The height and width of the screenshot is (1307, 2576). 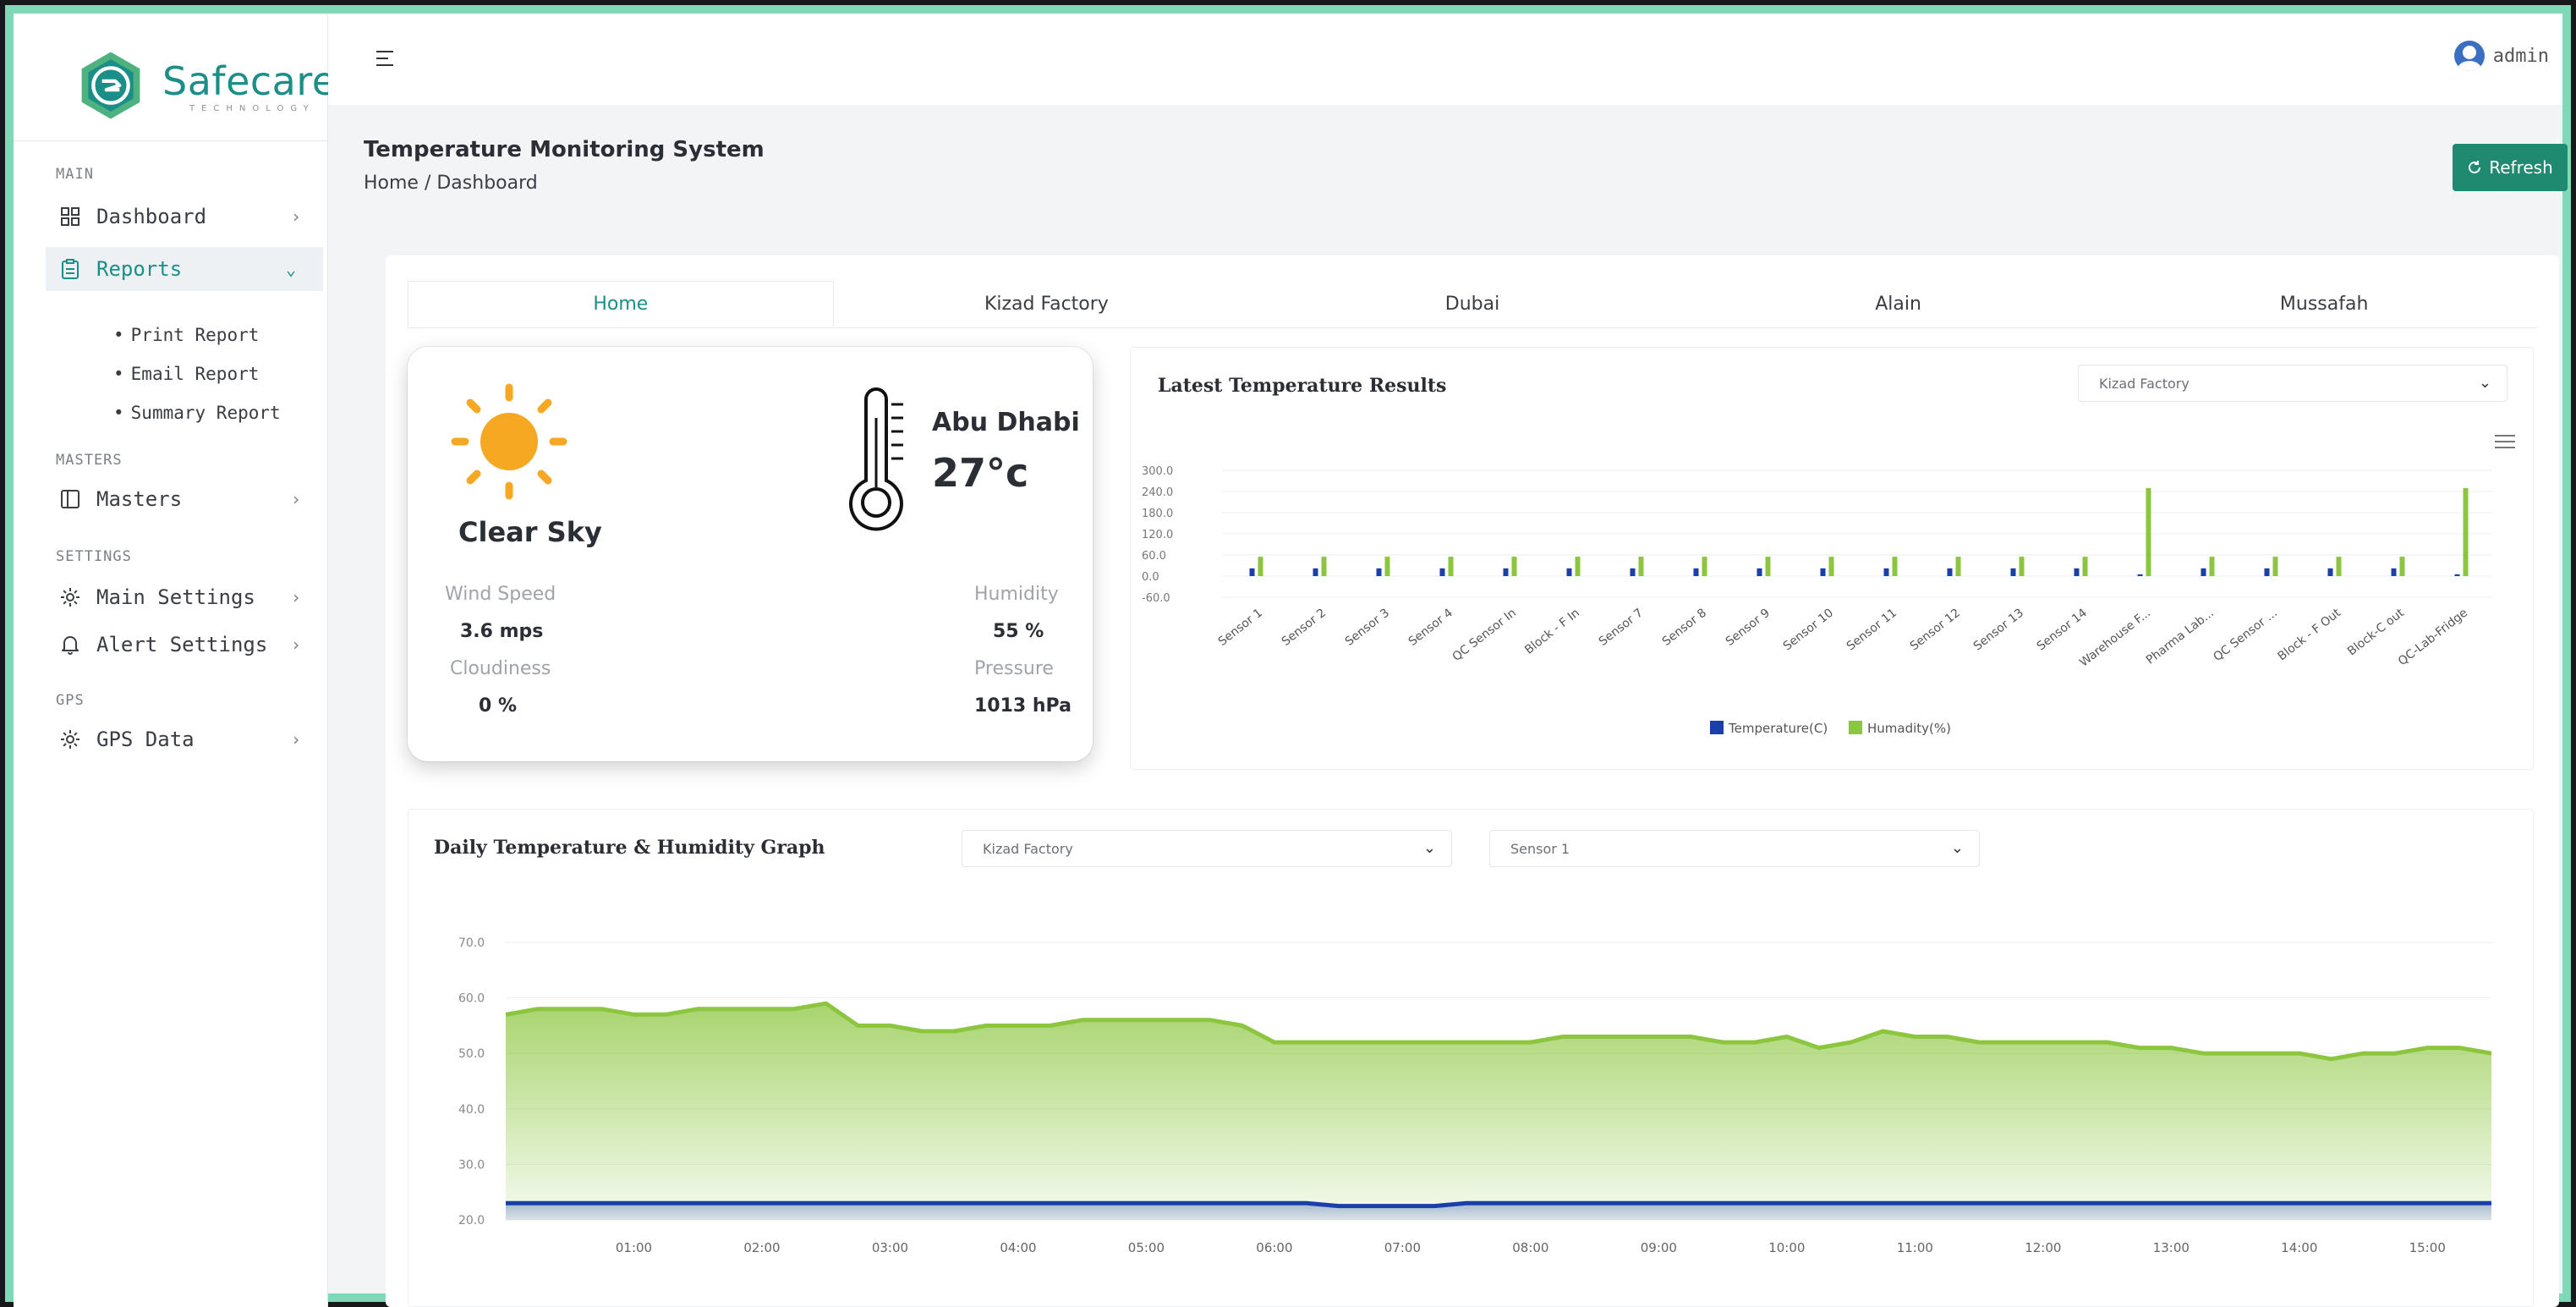 I want to click on y-tick-label: 240.0, so click(x=1157, y=492).